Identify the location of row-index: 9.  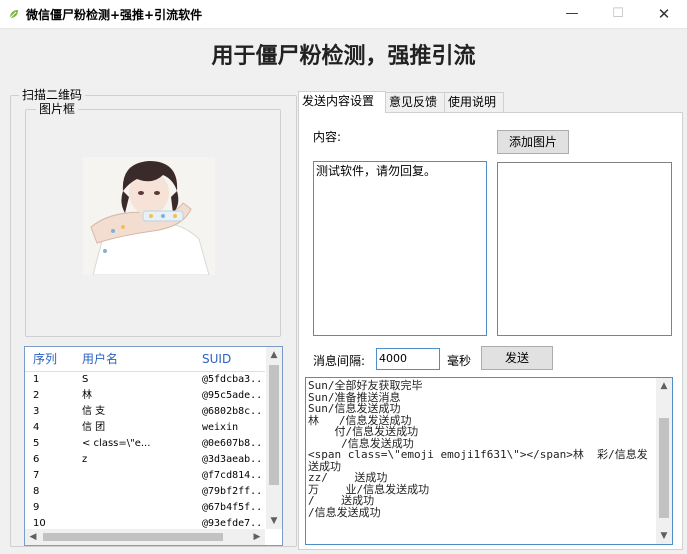
(36, 507).